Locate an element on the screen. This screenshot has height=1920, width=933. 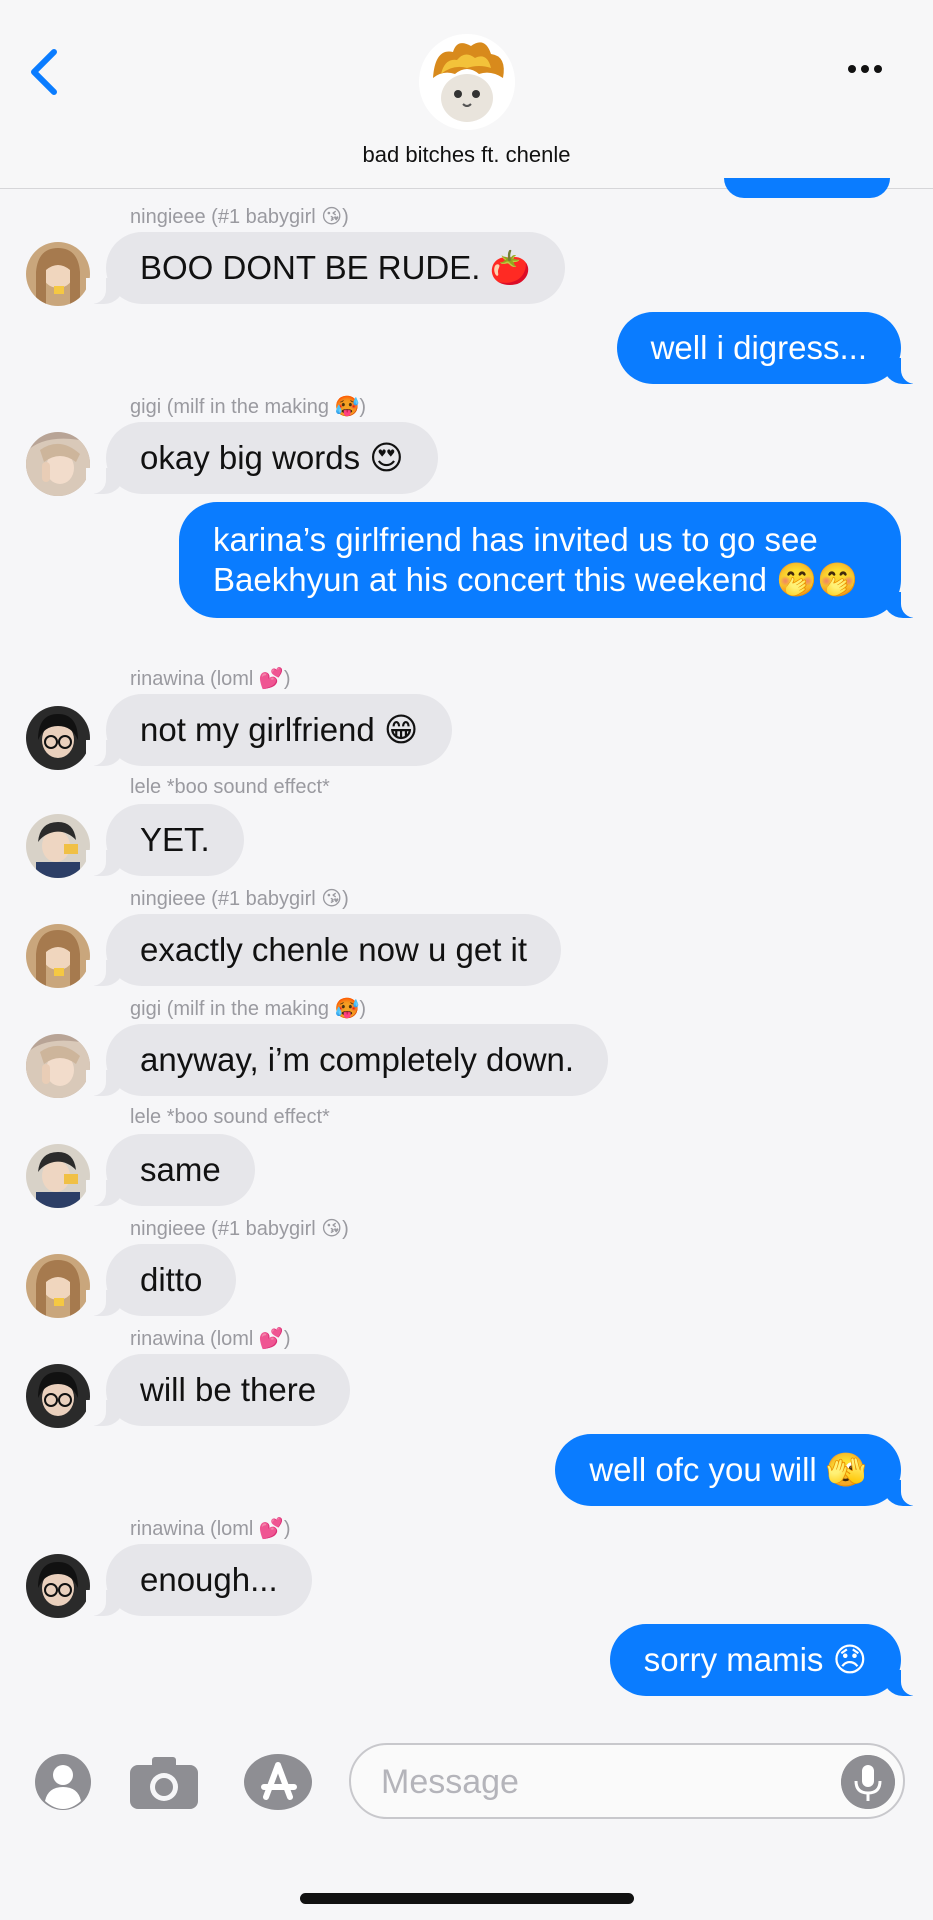
received-message-bubble: YET. is located at coordinates (165, 840).